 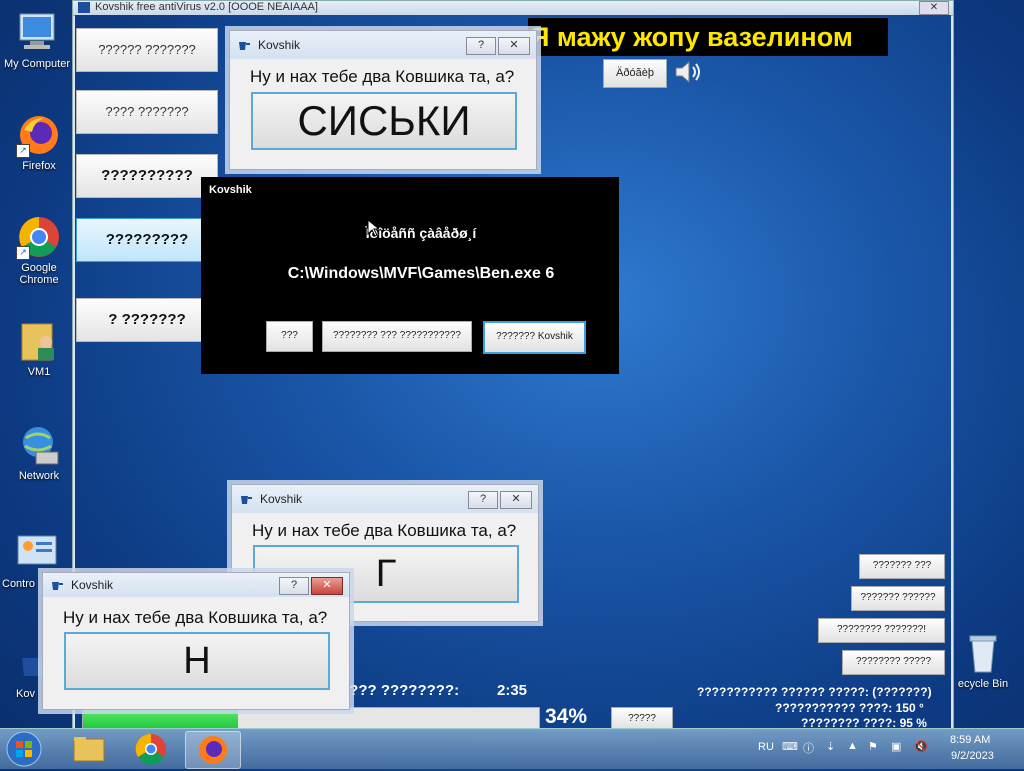 I want to click on recycle-bin-icon, so click(x=983, y=653).